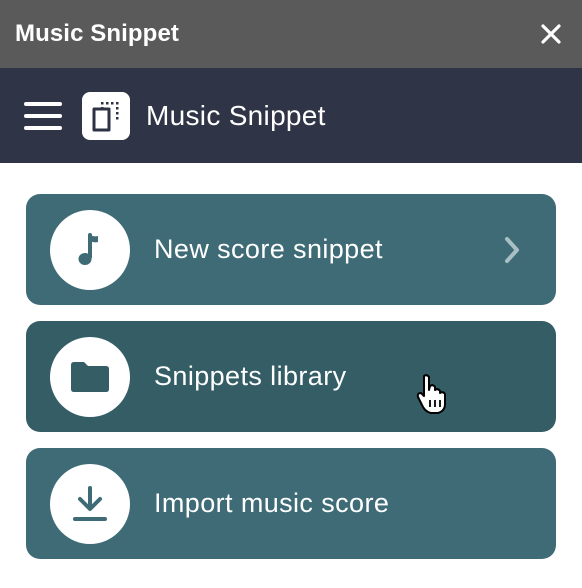 Image resolution: width=582 pixels, height=588 pixels. I want to click on window-titlebar: Music Snippet, so click(291, 34).